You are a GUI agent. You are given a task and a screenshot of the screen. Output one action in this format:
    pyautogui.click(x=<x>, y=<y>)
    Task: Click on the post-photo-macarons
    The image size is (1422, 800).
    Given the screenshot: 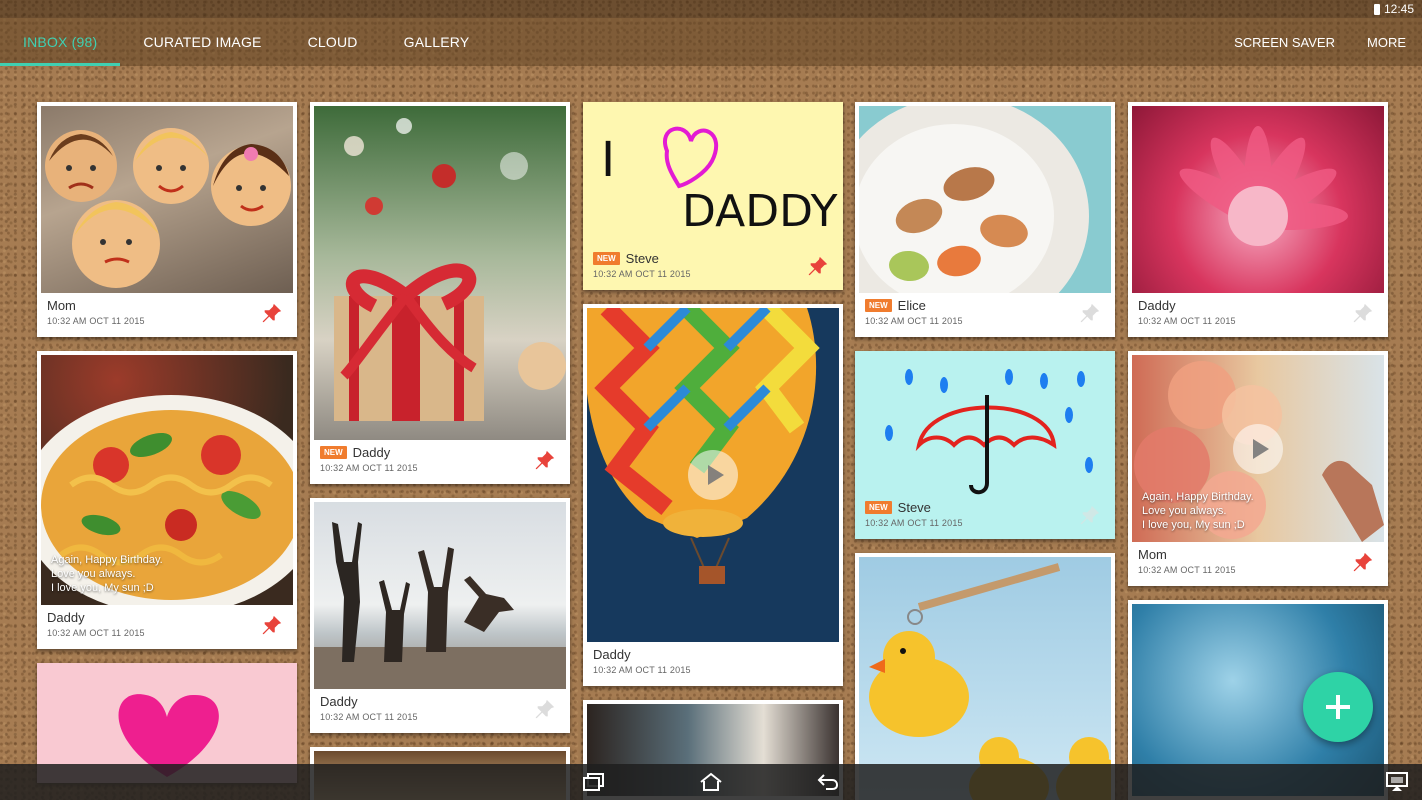 What is the action you would take?
    pyautogui.click(x=985, y=199)
    